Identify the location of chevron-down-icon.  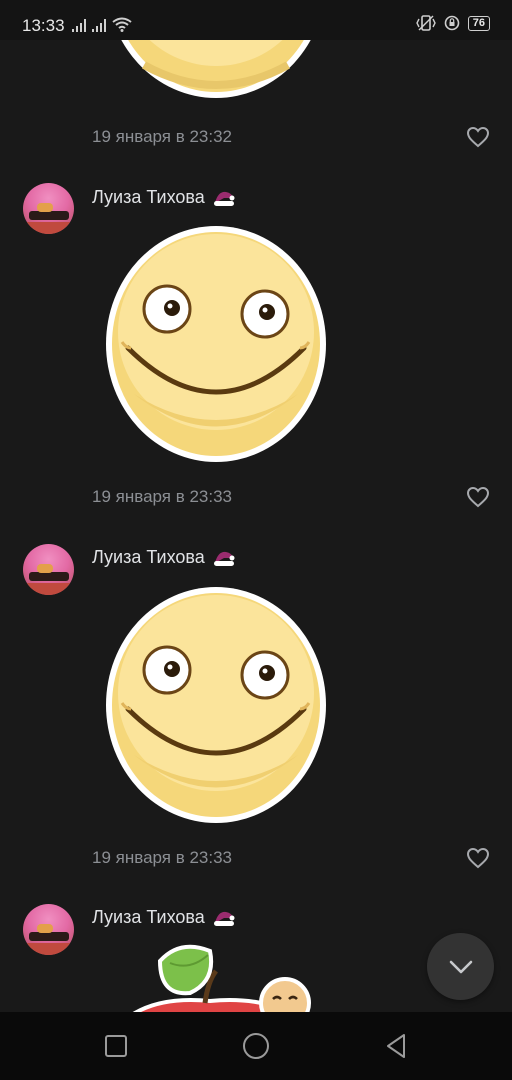
(460, 966).